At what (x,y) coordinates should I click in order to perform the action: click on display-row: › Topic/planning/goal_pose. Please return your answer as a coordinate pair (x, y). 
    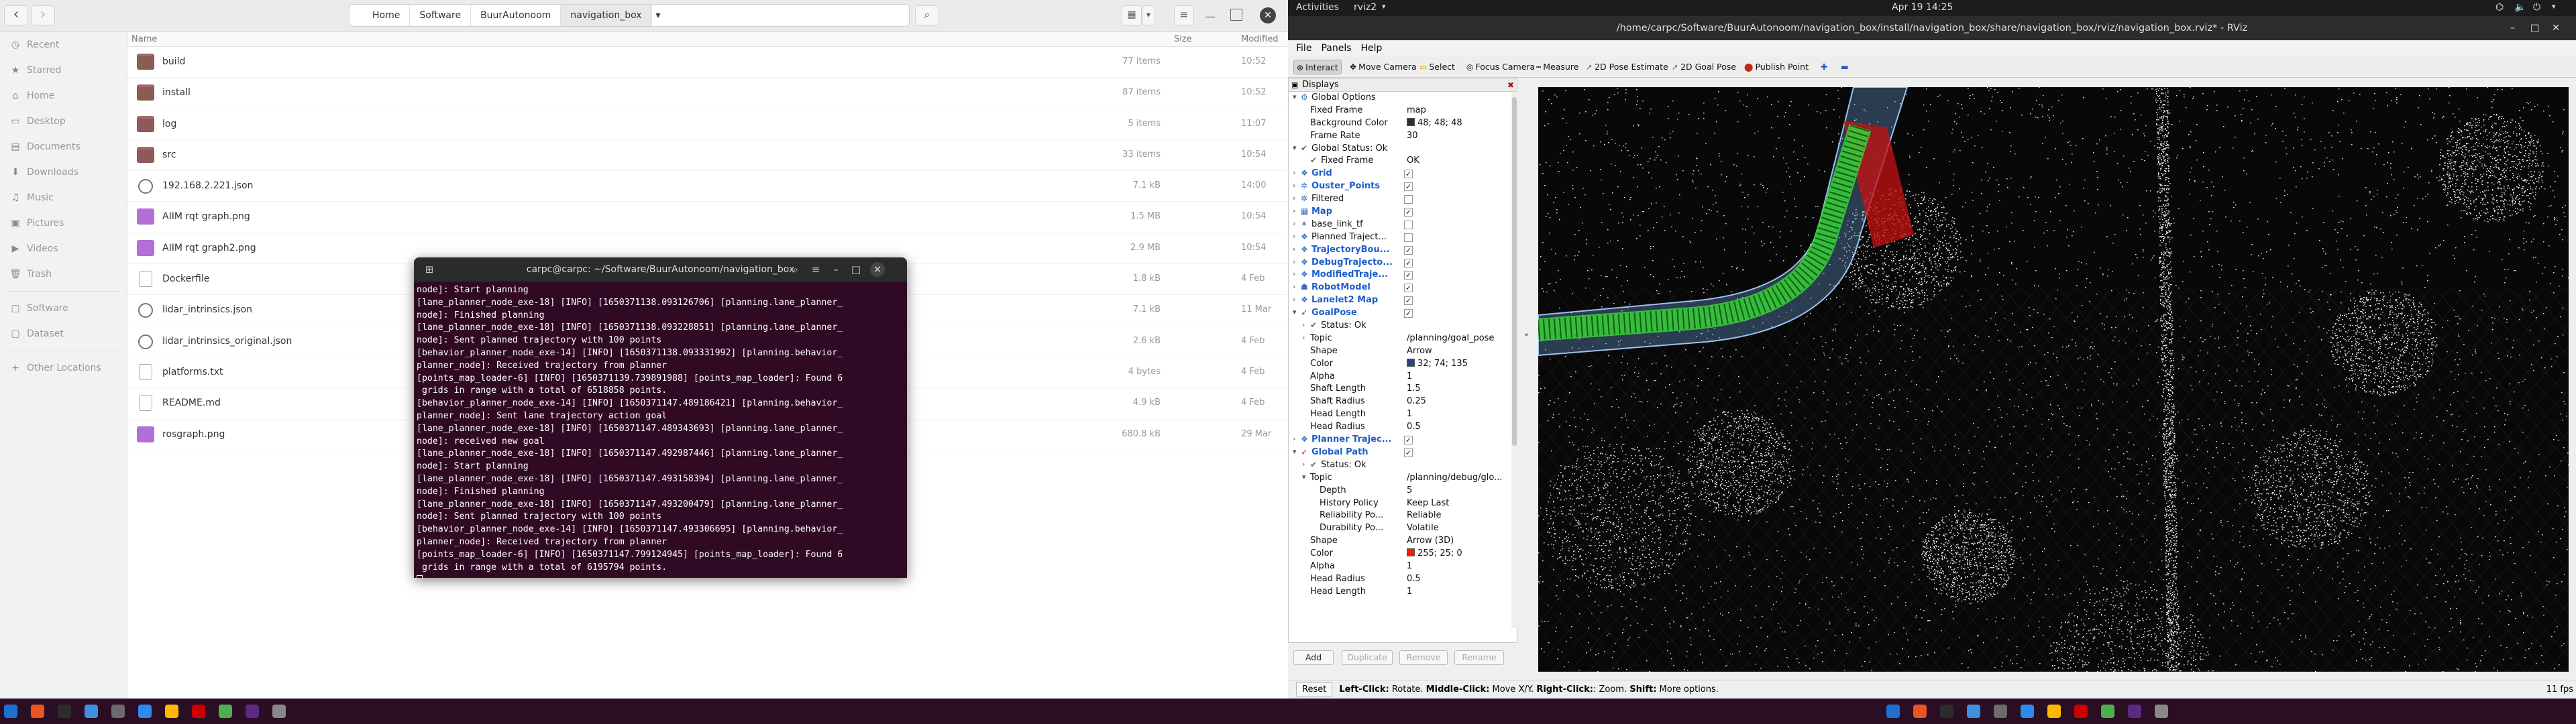
    Looking at the image, I should click on (1403, 339).